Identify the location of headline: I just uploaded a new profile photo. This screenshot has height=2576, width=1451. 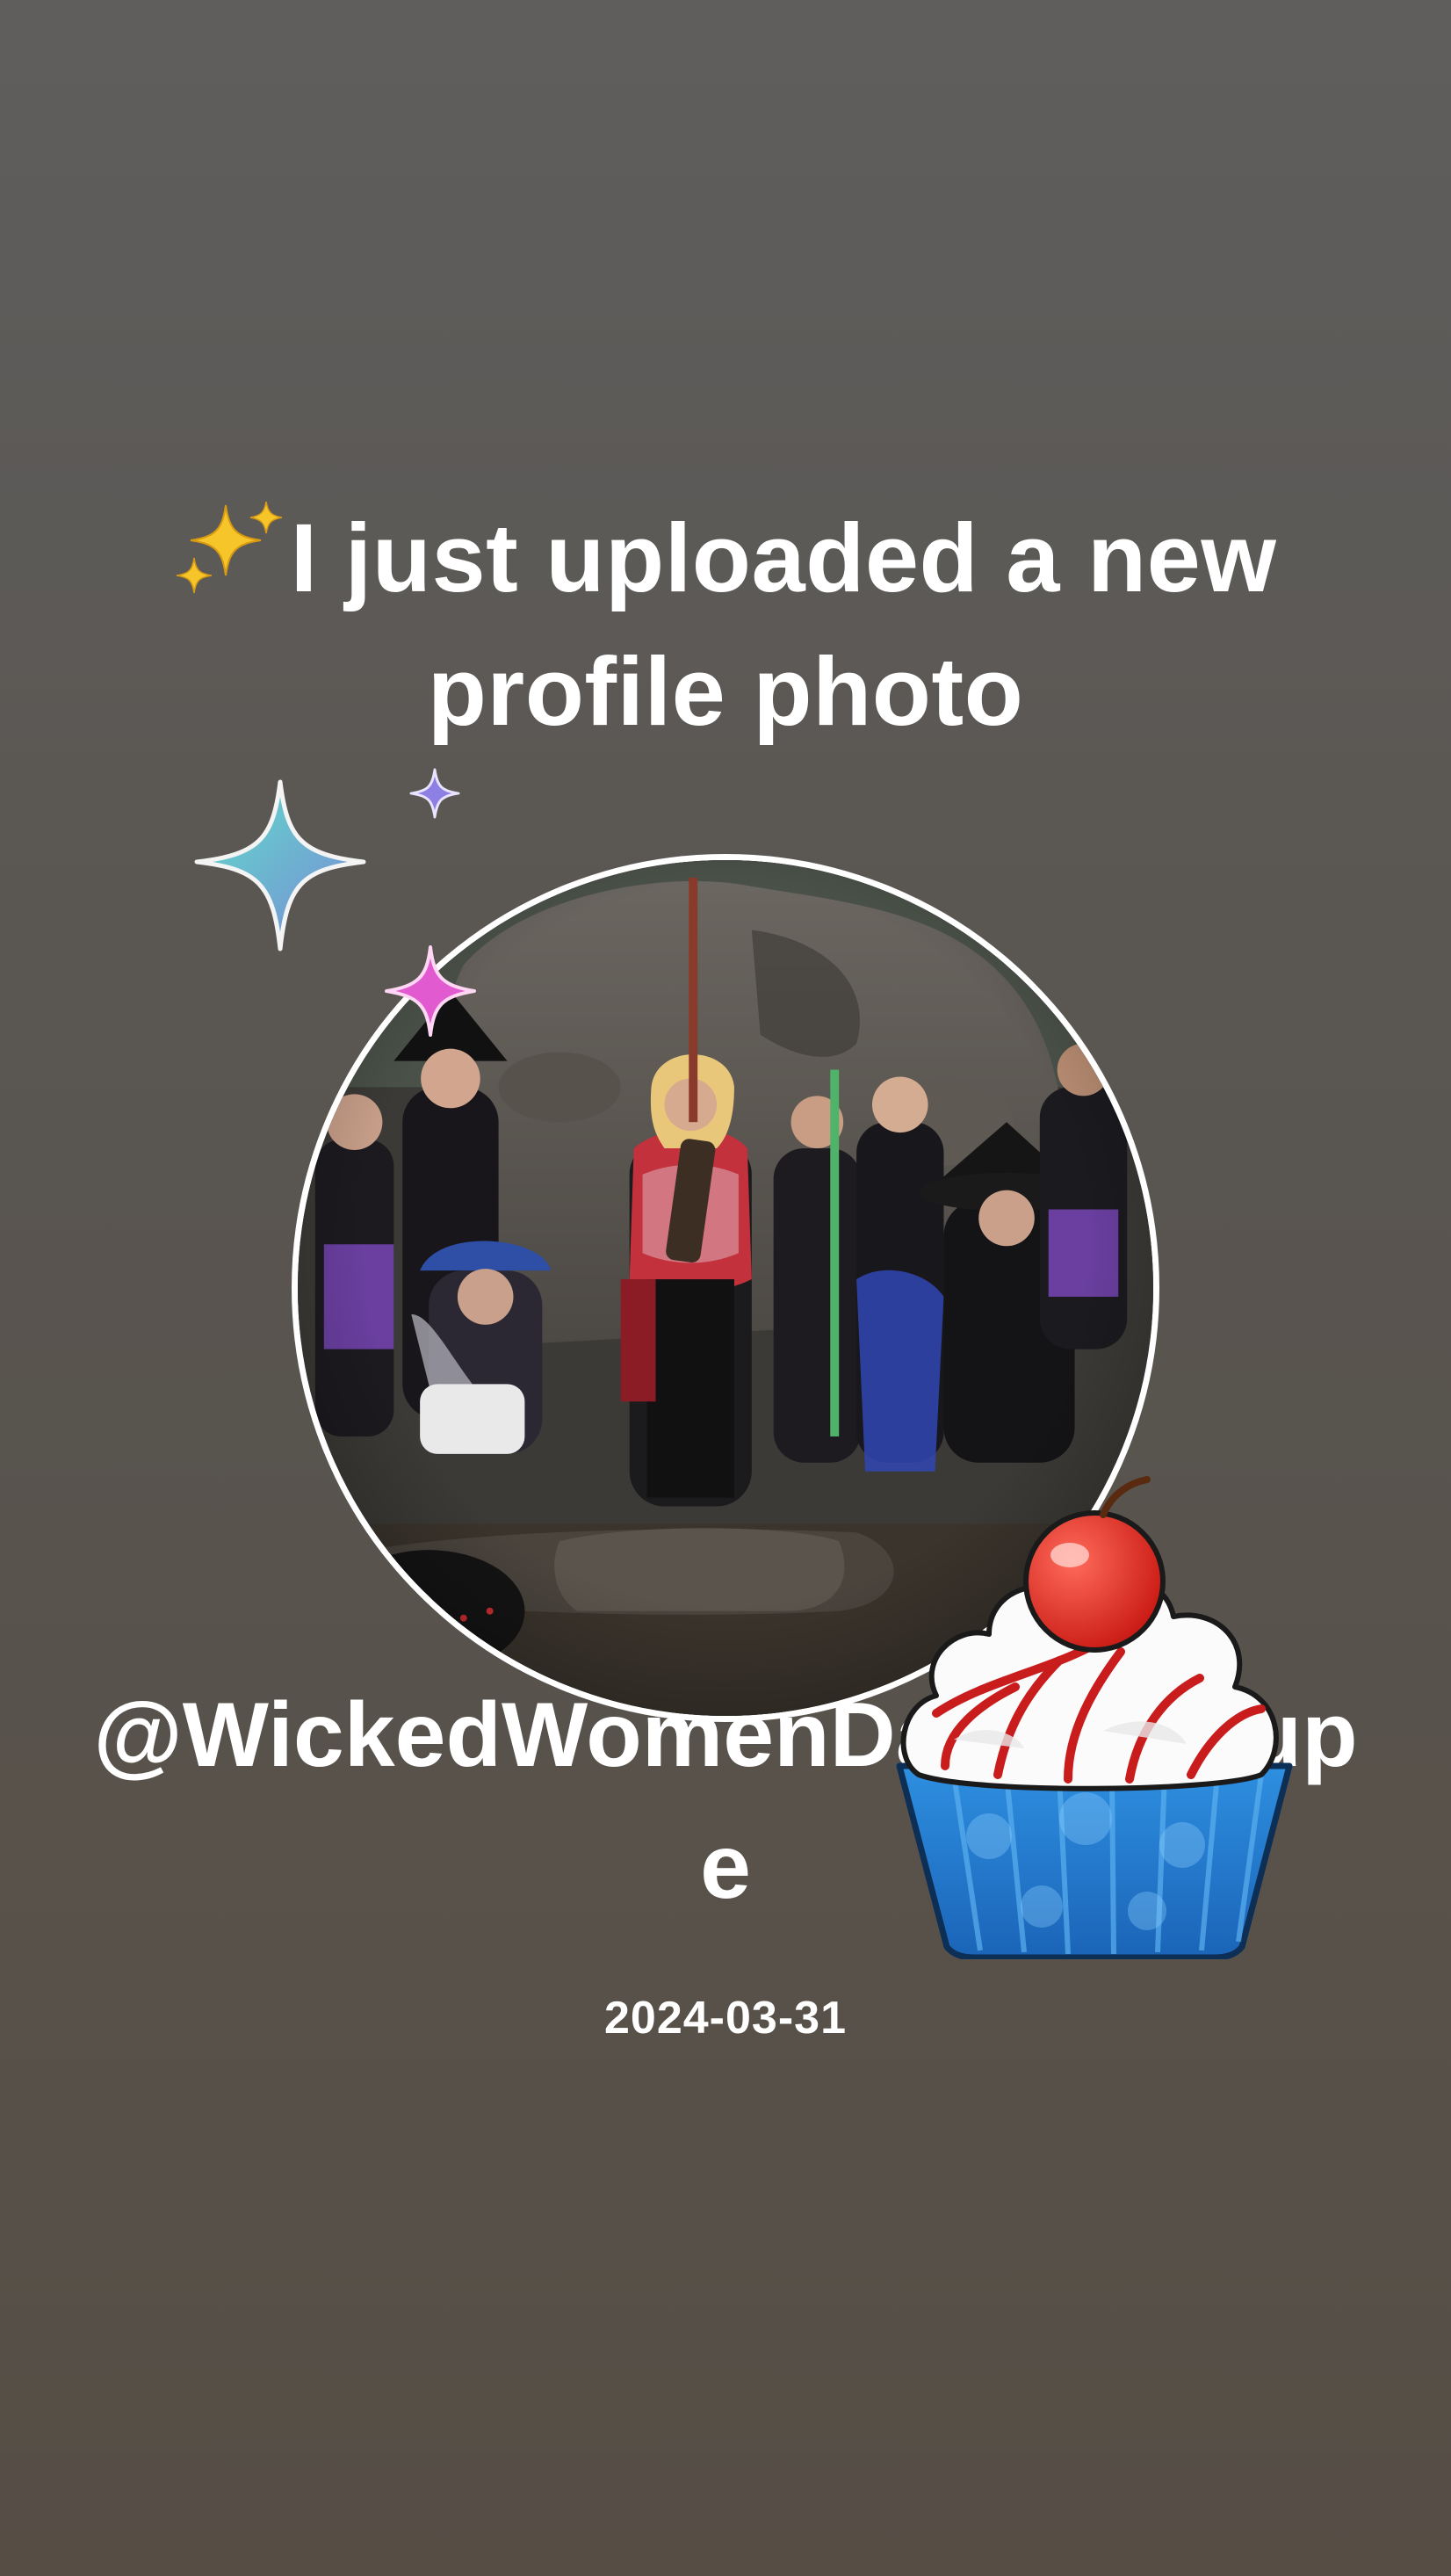
(725, 625).